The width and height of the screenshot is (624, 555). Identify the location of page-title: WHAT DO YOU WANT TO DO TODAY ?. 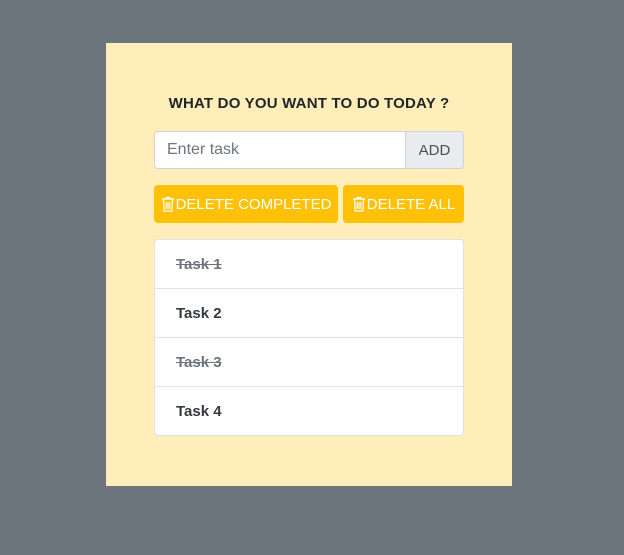
(309, 103).